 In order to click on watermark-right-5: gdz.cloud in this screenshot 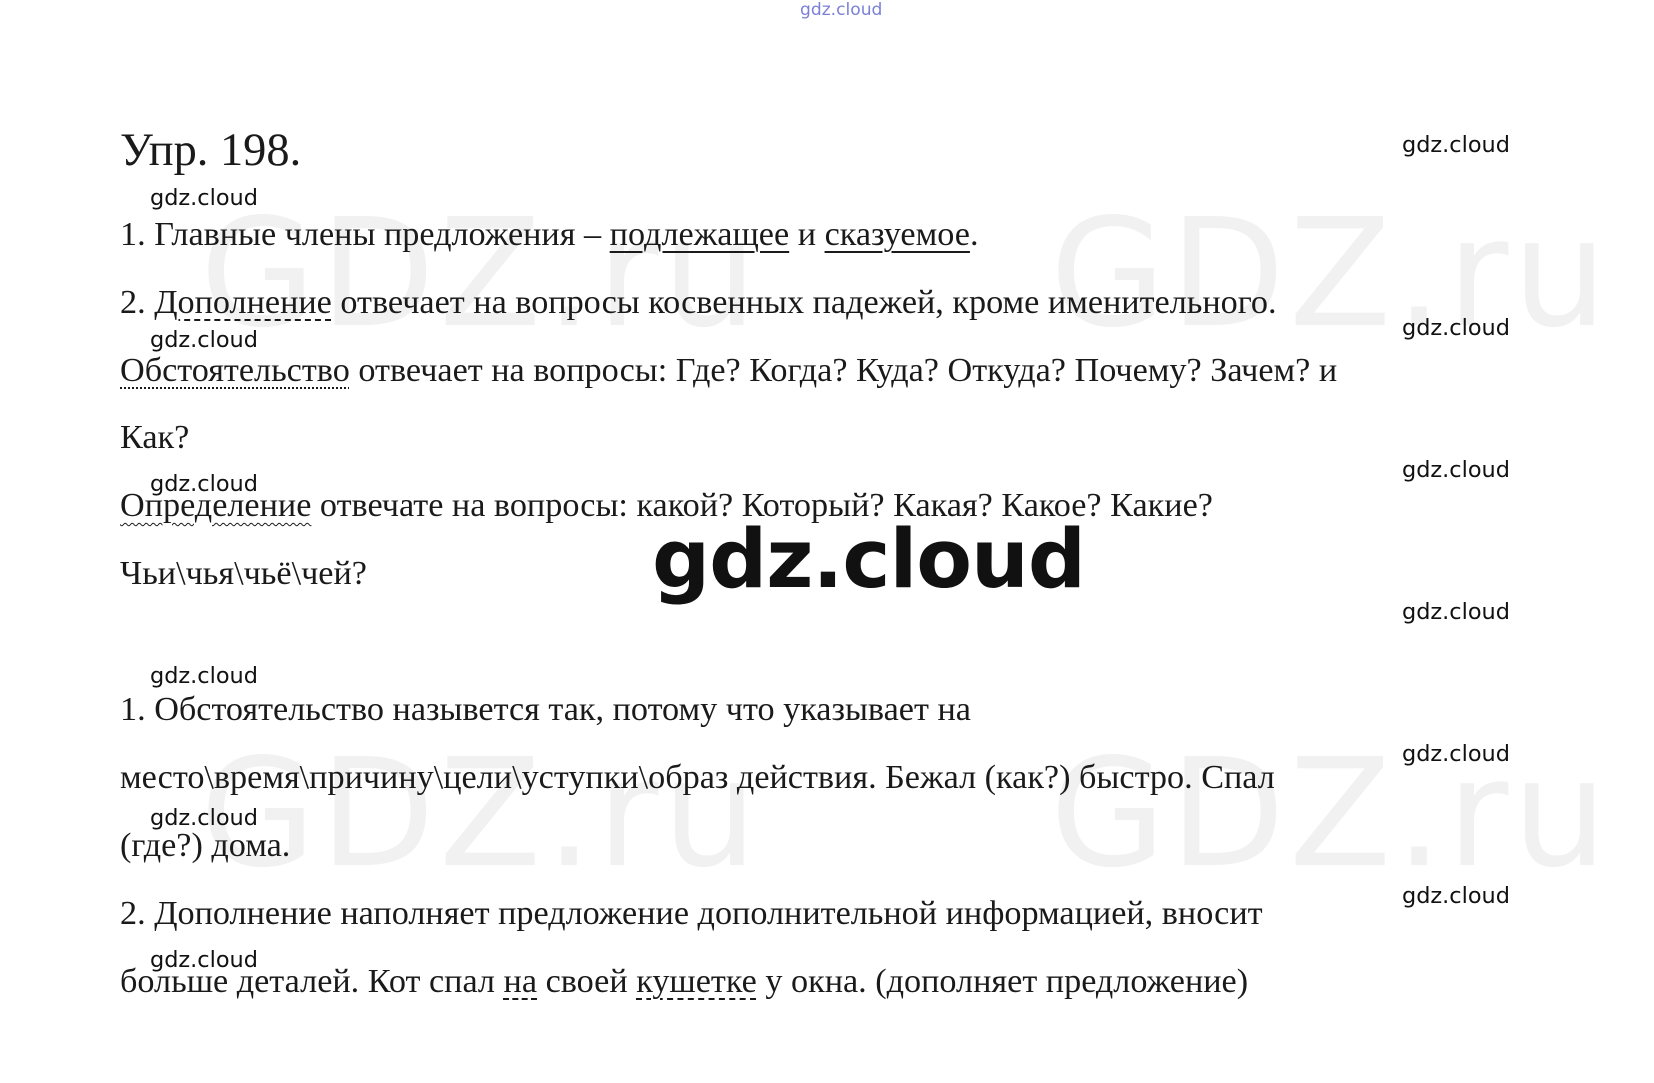, I will do `click(1456, 754)`.